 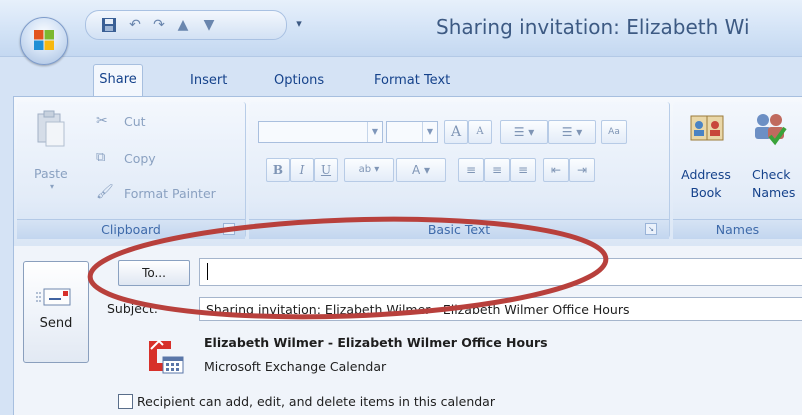 What do you see at coordinates (140, 158) in the screenshot?
I see `copy-button: Copy` at bounding box center [140, 158].